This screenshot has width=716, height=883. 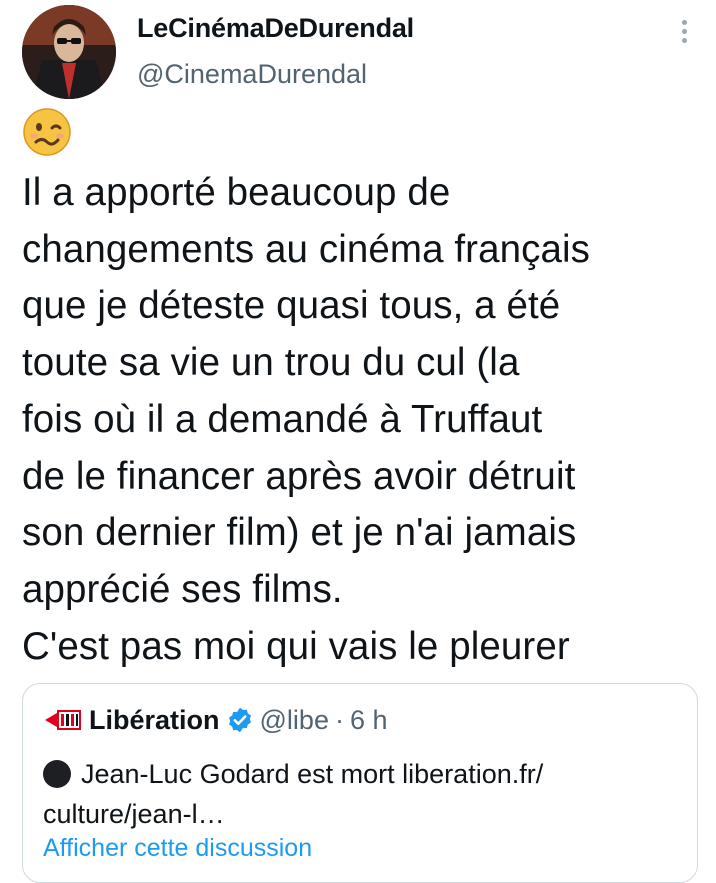 I want to click on verified-badge-icon, so click(x=239, y=720).